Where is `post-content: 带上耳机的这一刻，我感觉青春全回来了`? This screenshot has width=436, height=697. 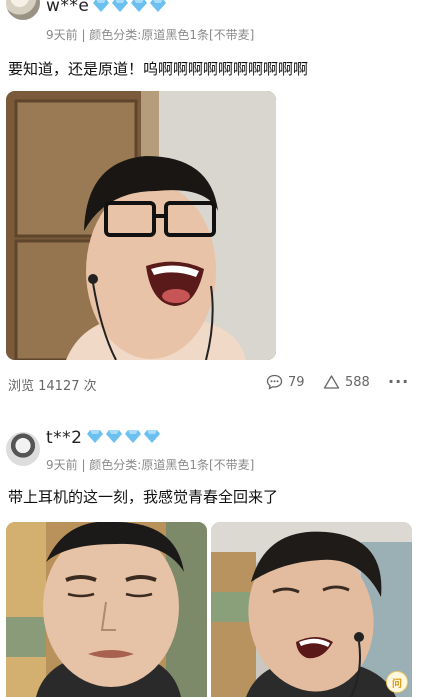 post-content: 带上耳机的这一刻，我感觉青春全回来了 is located at coordinates (143, 497).